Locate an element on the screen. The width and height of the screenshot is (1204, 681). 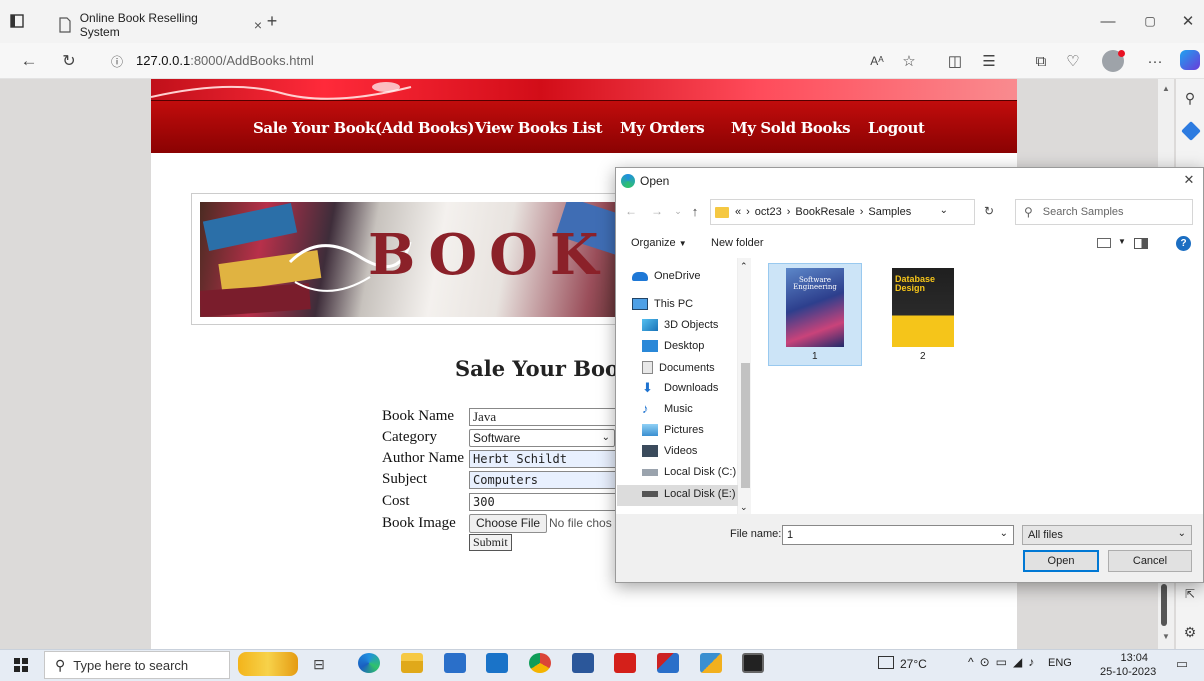
tree-onedrive: OneDrive is located at coordinates (666, 276).